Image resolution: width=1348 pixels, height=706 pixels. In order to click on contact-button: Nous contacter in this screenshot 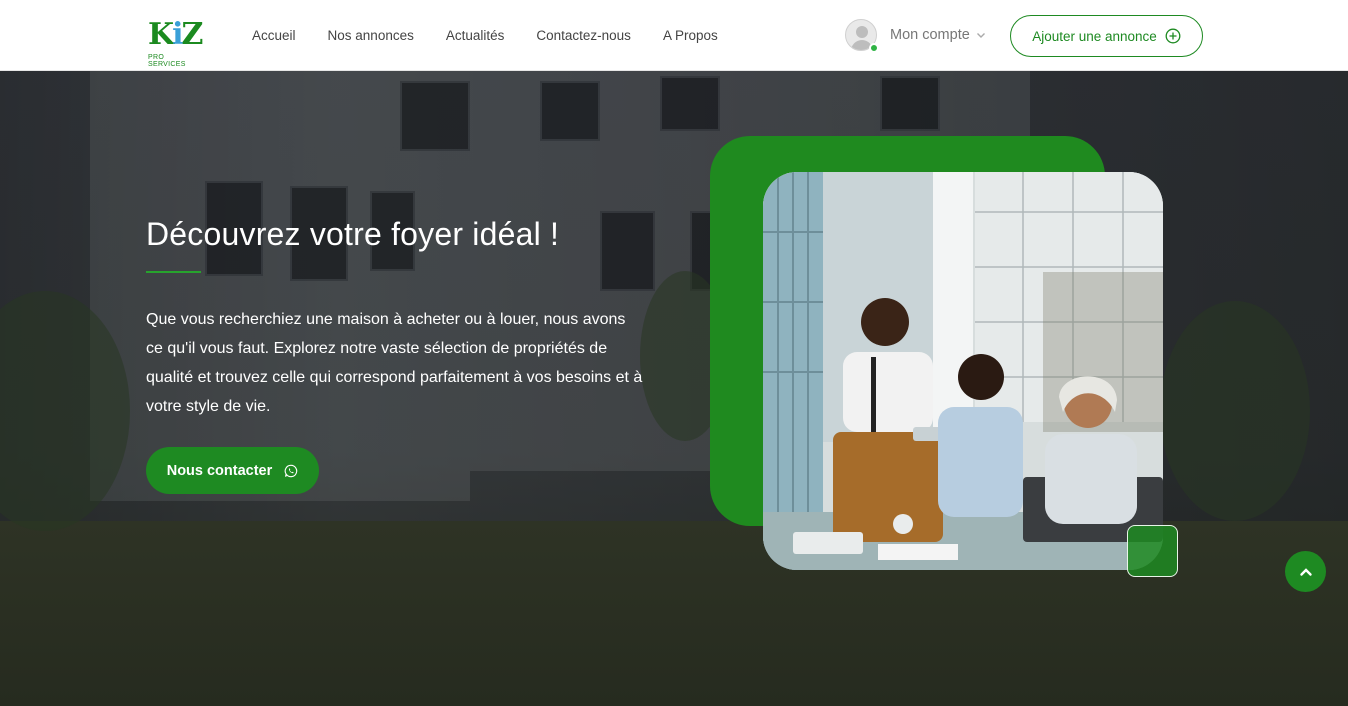, I will do `click(232, 470)`.